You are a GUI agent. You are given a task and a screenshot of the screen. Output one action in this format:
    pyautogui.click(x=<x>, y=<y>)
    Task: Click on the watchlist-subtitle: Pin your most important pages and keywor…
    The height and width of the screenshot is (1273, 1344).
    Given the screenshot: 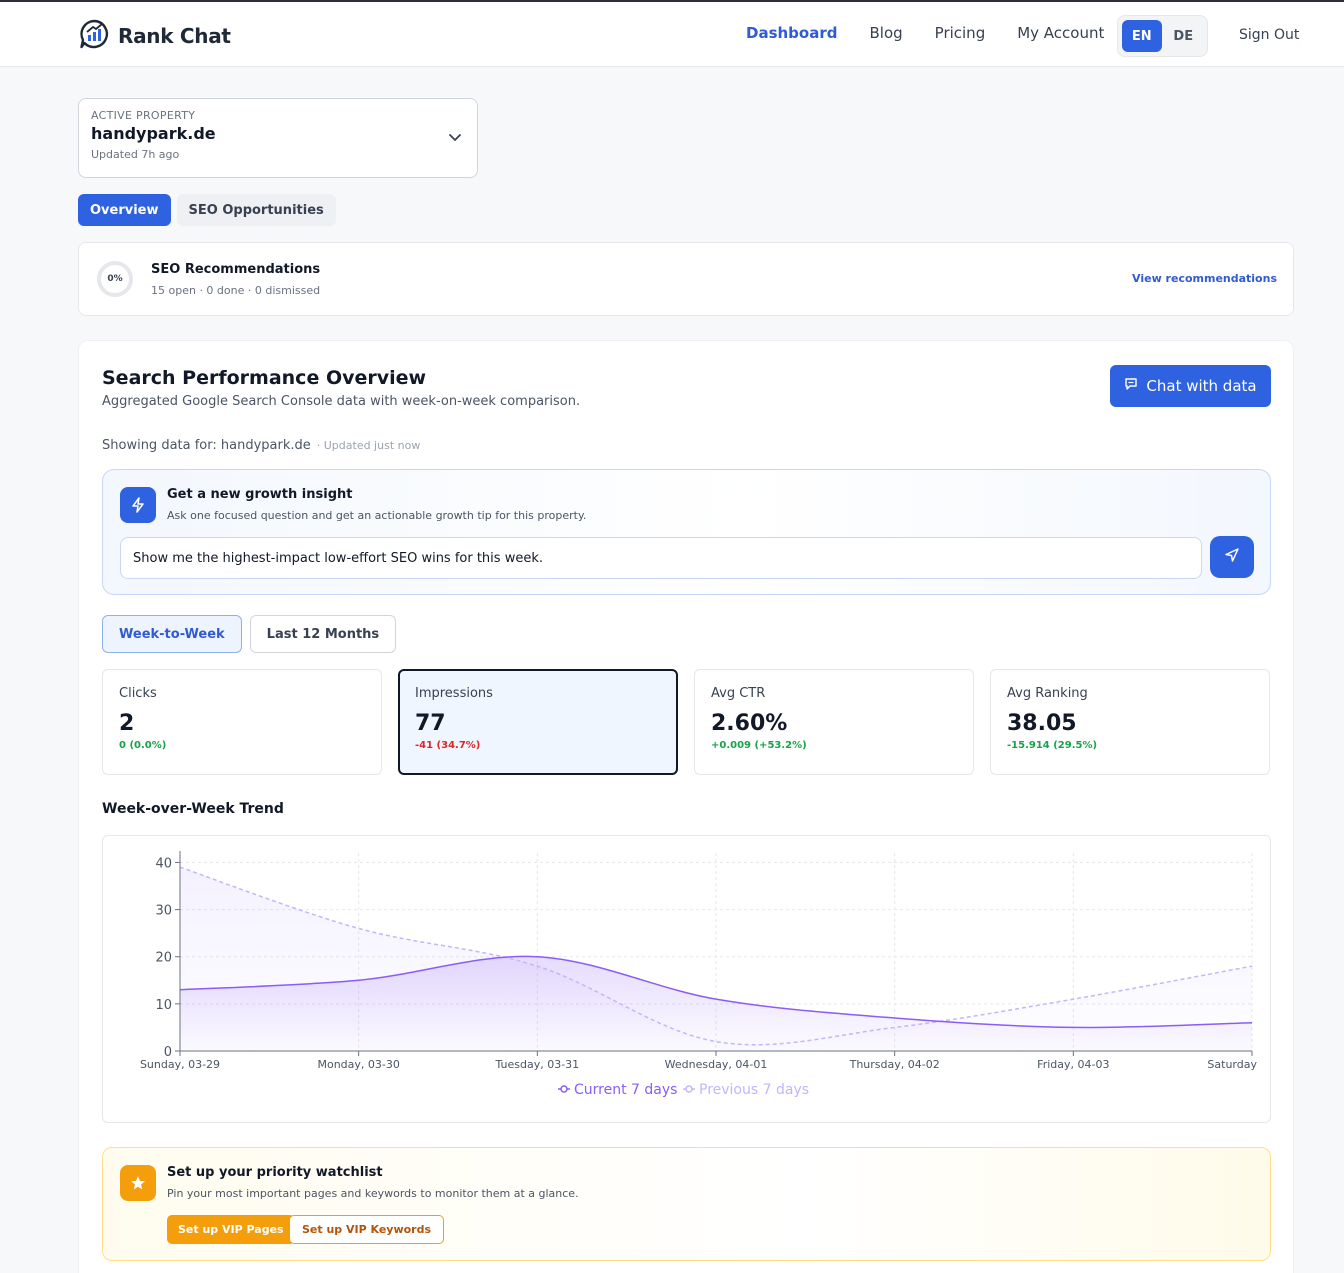 What is the action you would take?
    pyautogui.click(x=373, y=1193)
    